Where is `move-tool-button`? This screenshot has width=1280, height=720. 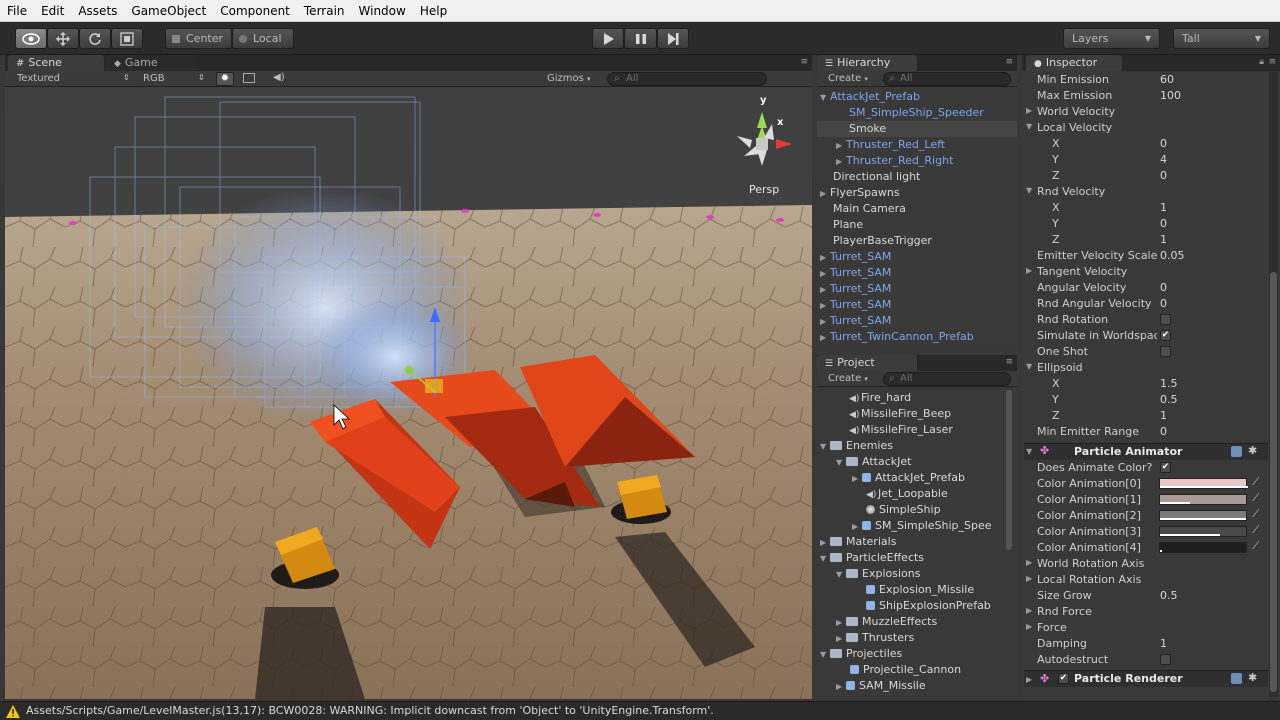 move-tool-button is located at coordinates (63, 38).